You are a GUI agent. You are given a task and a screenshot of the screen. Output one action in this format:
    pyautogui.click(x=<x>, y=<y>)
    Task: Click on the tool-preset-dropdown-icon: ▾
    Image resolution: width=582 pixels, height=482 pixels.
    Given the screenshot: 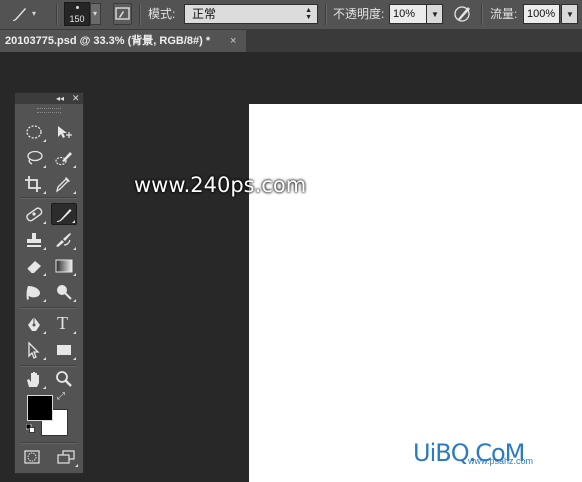 What is the action you would take?
    pyautogui.click(x=34, y=13)
    